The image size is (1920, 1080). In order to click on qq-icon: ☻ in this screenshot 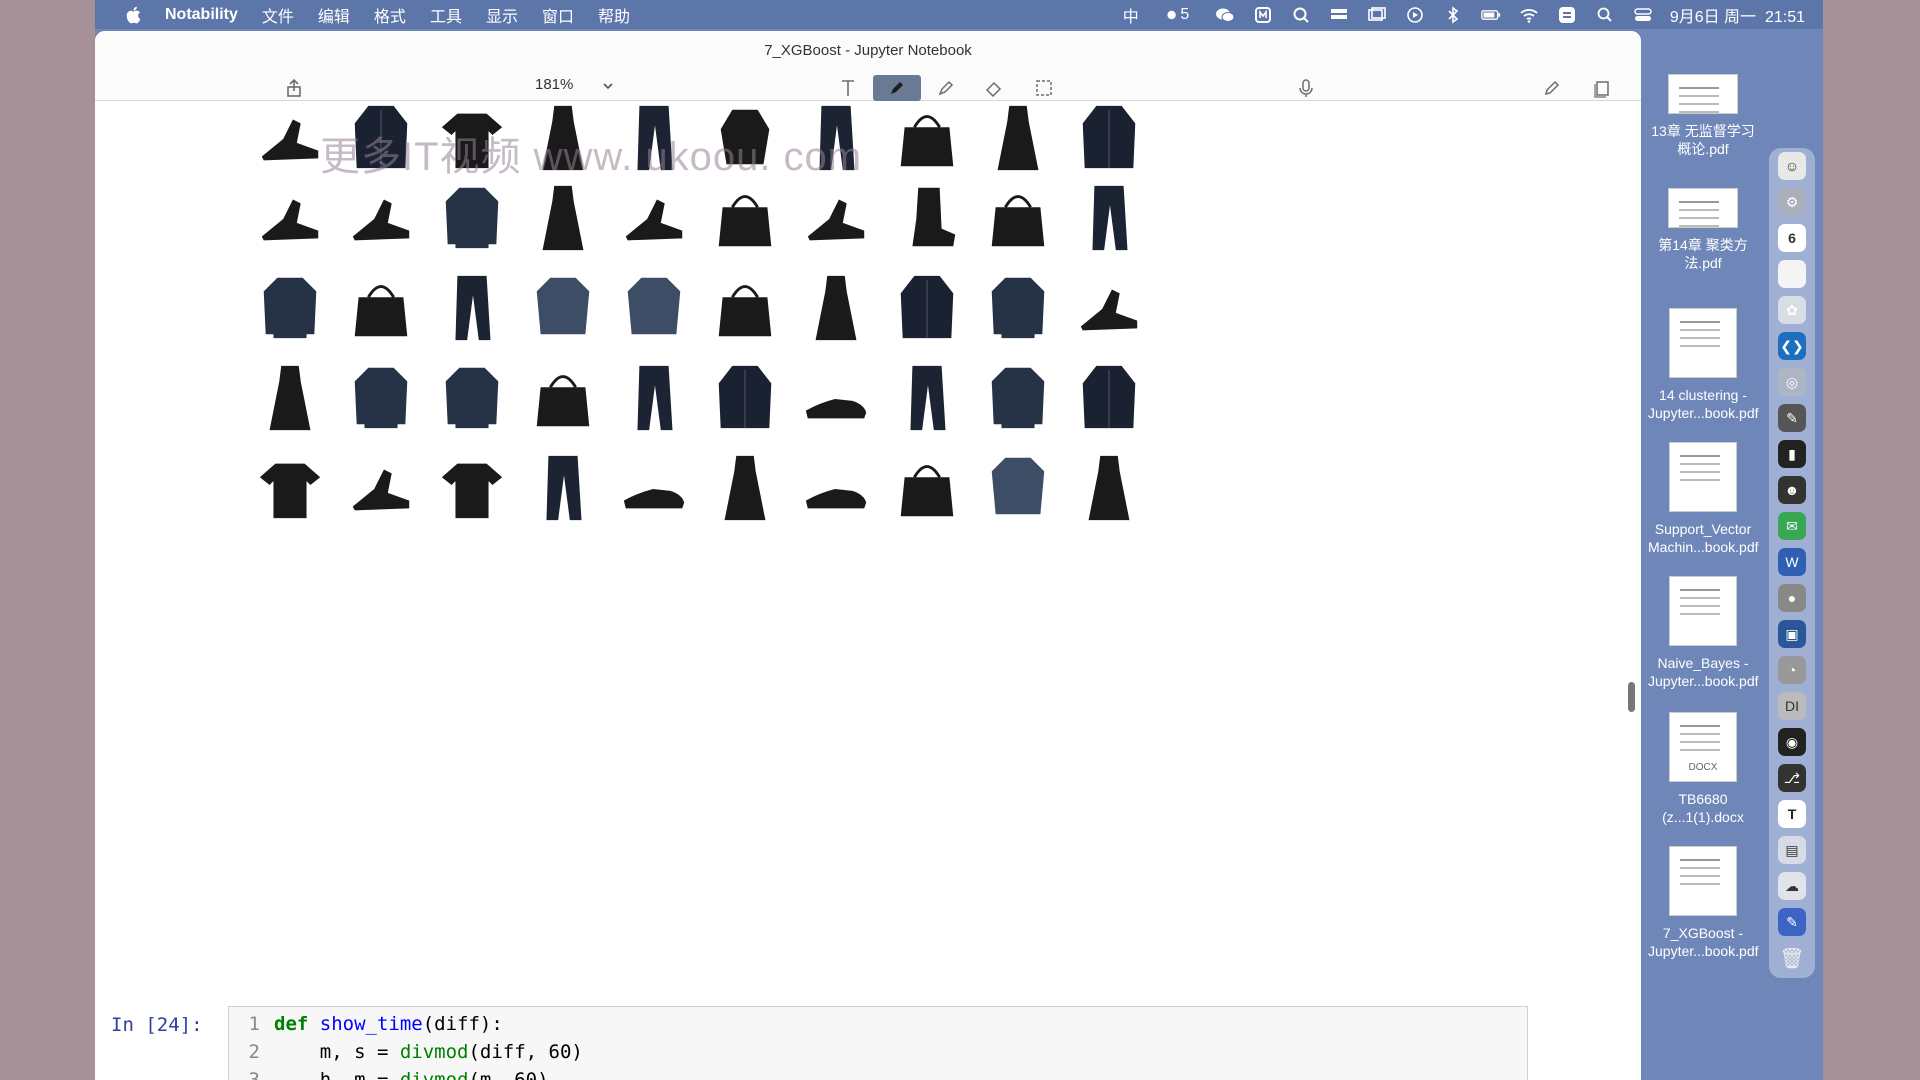, I will do `click(1792, 490)`.